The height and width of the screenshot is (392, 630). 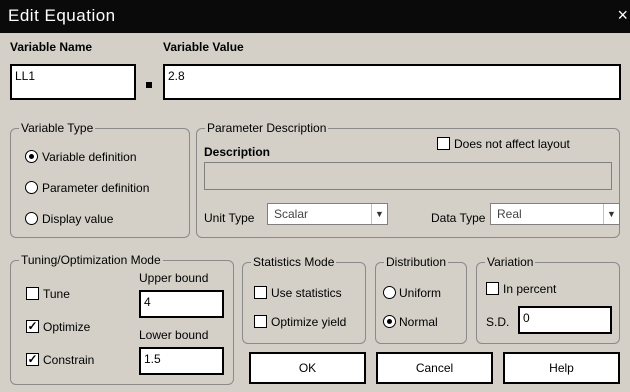 What do you see at coordinates (32, 359) in the screenshot?
I see `constrain-checkbox: ✓` at bounding box center [32, 359].